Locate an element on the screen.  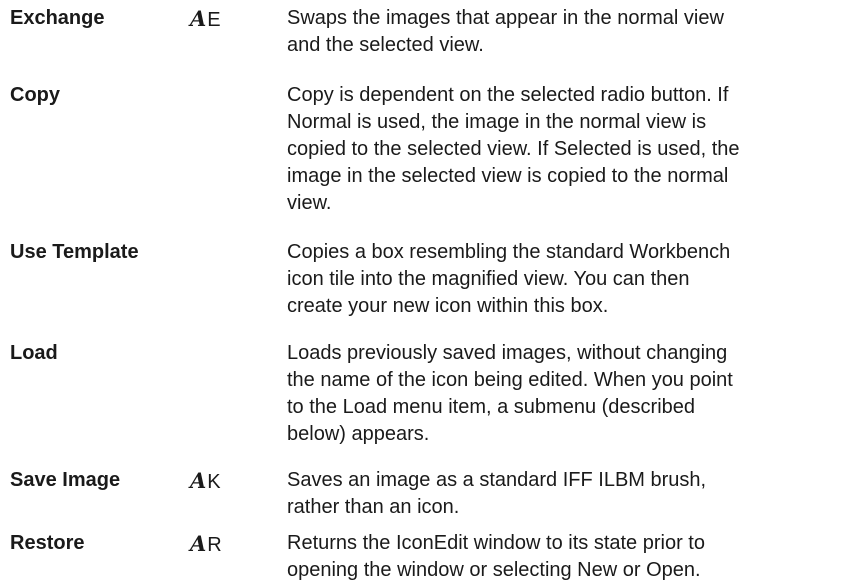
shortcut-letter: K is located at coordinates (214, 482).